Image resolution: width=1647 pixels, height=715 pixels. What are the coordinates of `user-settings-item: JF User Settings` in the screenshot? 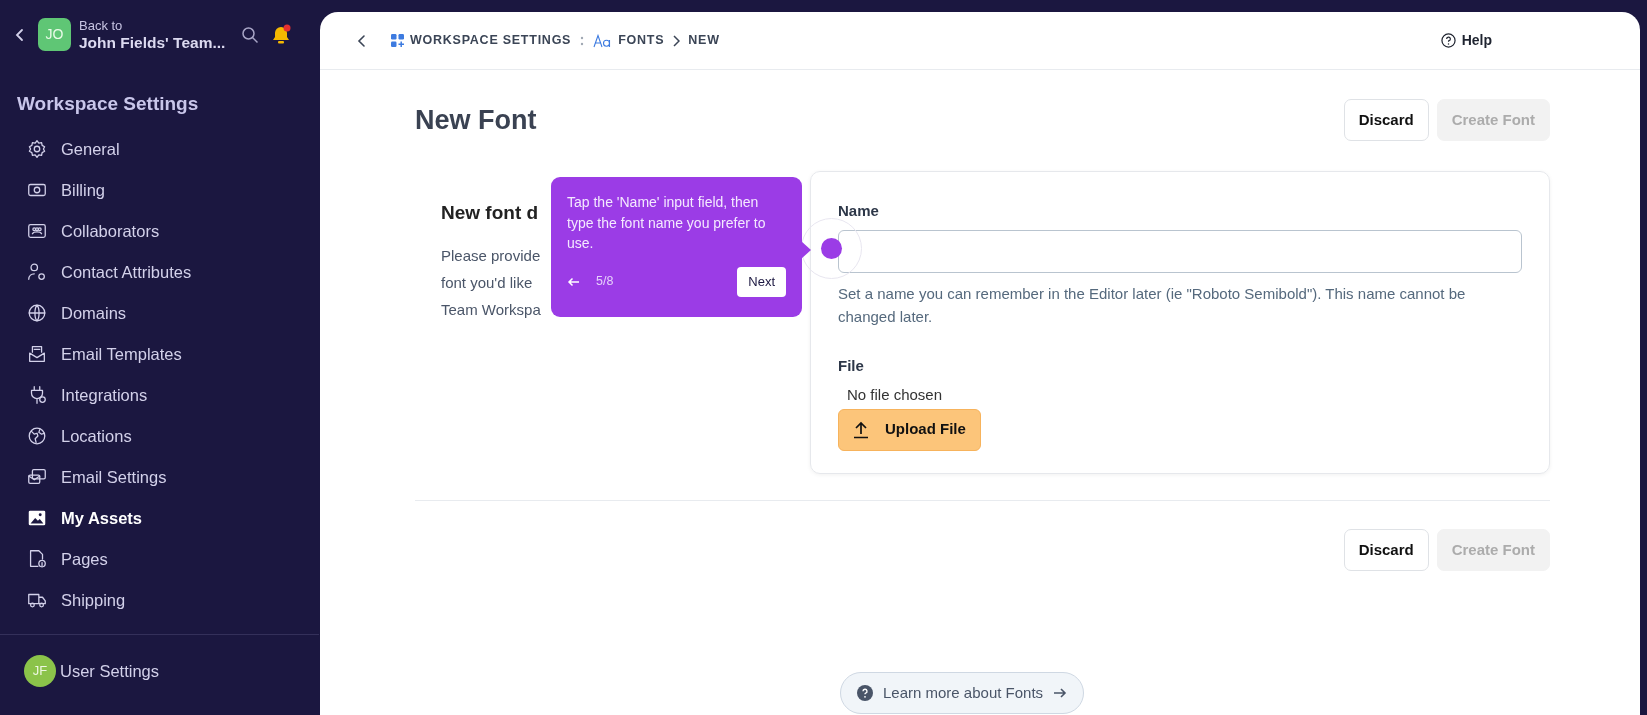 It's located at (159, 671).